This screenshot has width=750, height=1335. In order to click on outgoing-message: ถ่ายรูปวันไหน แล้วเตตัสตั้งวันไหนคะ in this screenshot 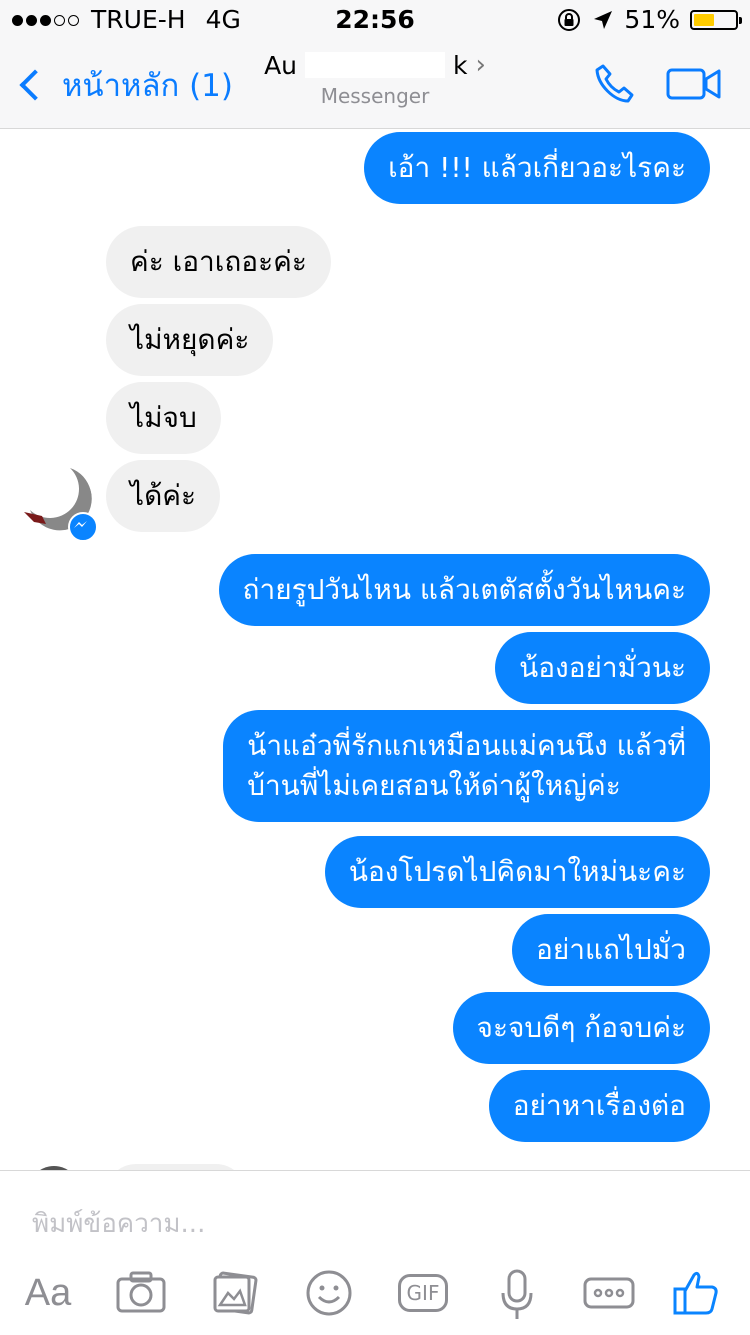, I will do `click(464, 590)`.